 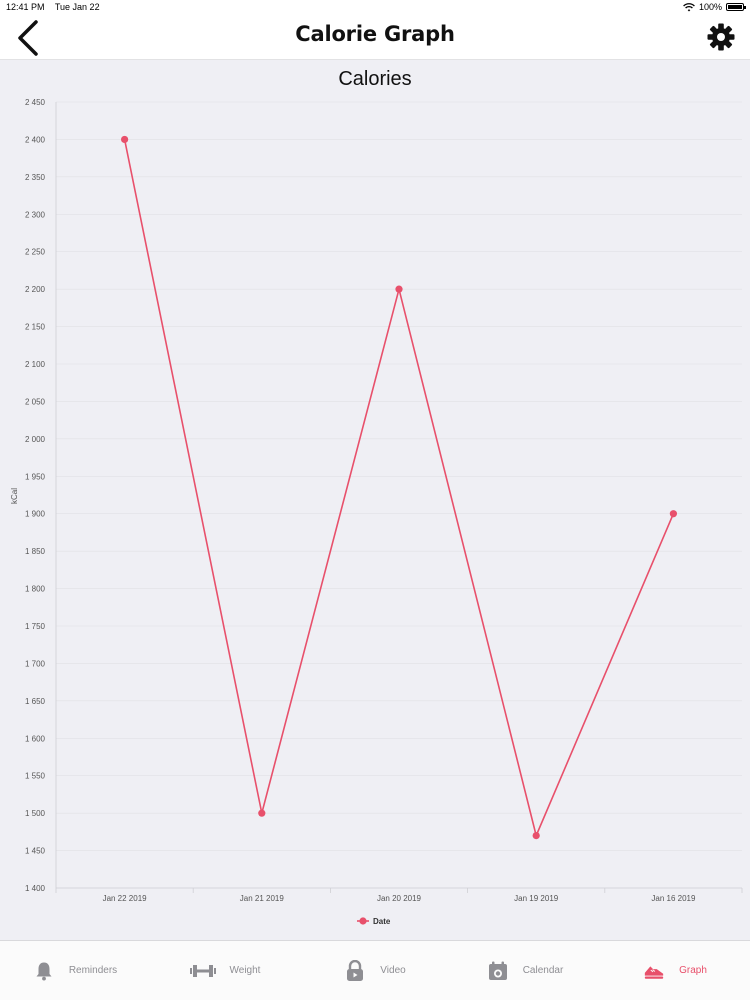 What do you see at coordinates (225, 970) in the screenshot?
I see `tab-weight: Weight` at bounding box center [225, 970].